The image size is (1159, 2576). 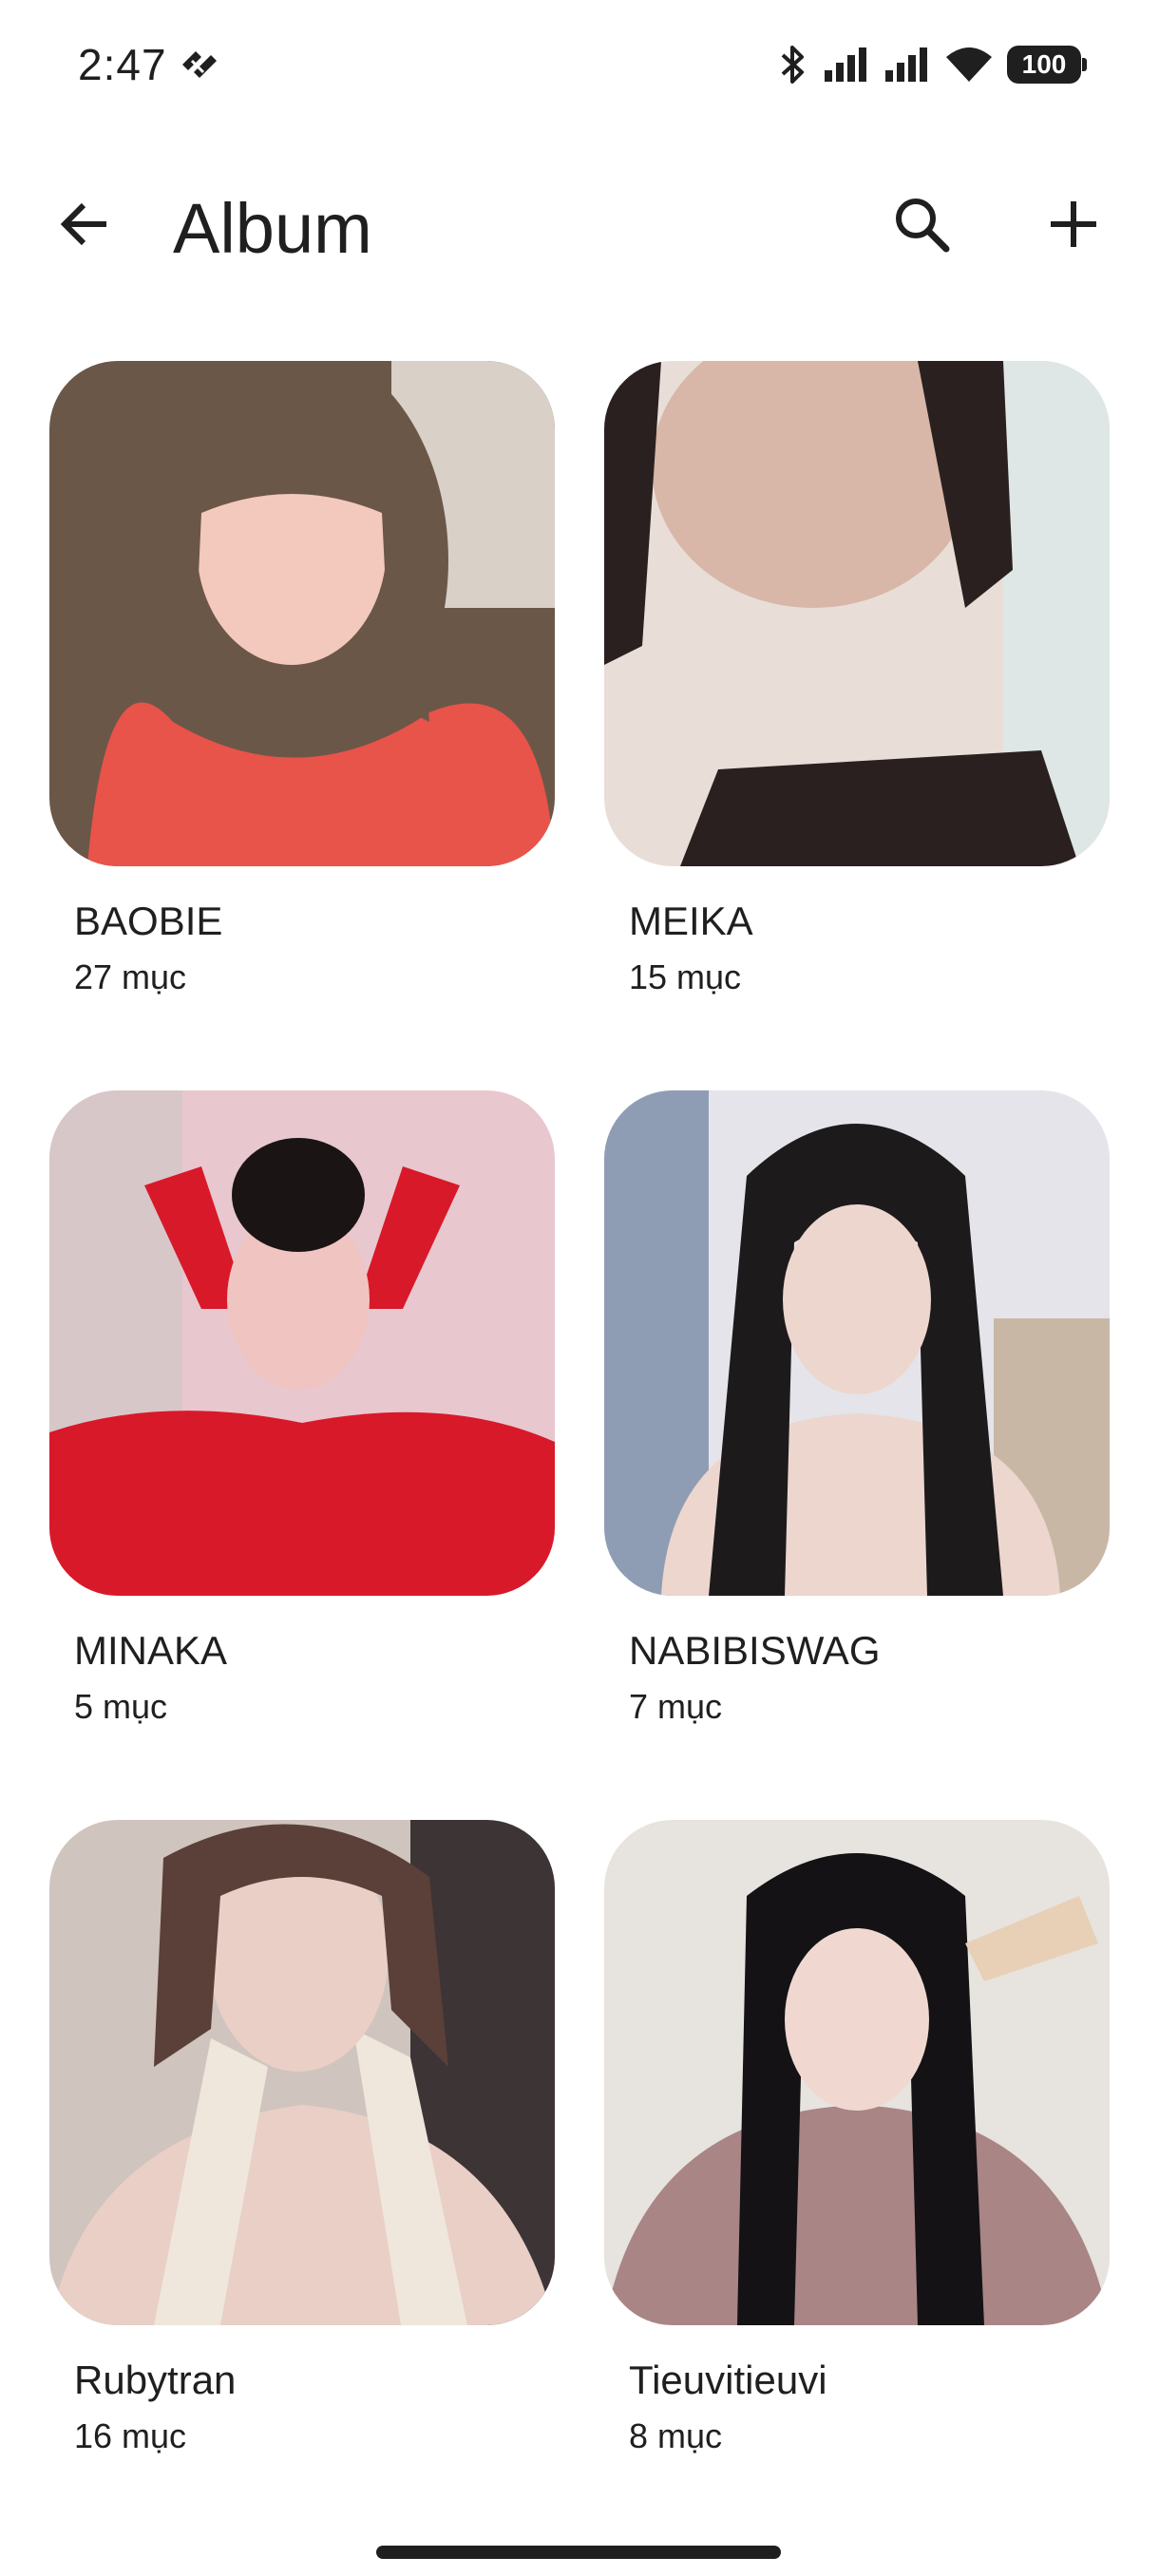 I want to click on search-icon, so click(x=921, y=226).